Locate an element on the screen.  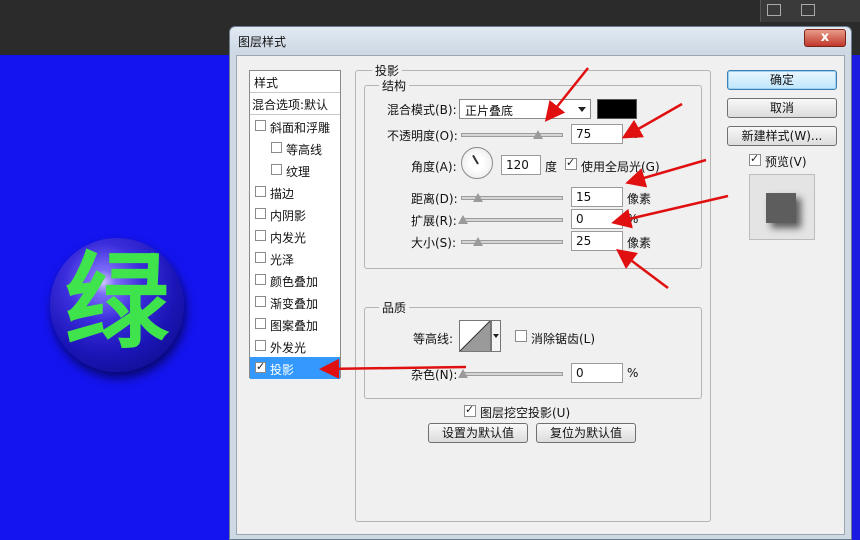
opacity-slider is located at coordinates (512, 135).